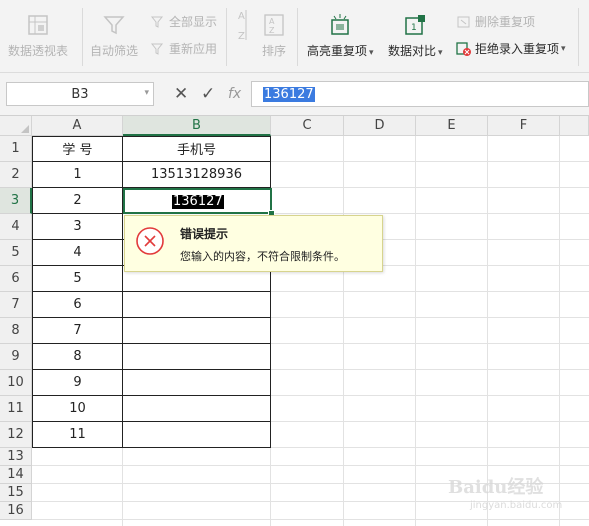  What do you see at coordinates (294, 36) in the screenshot?
I see `ribbon-toolbar: 数据透视表 自动筛选 全部显示 重新应用 AZ AZ 排序 高亮重复项▾ 1` at bounding box center [294, 36].